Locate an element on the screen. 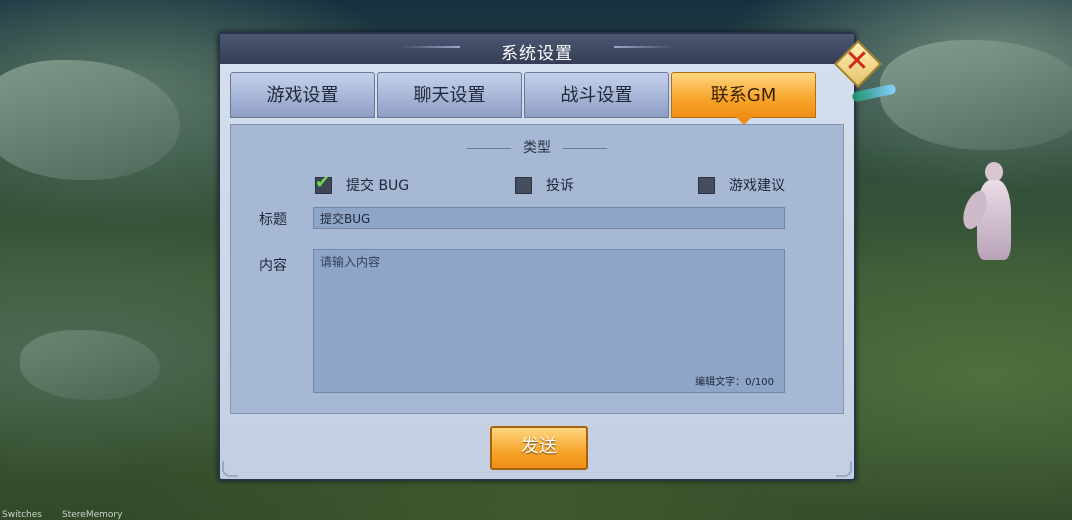  scene-rock-left-low is located at coordinates (90, 365).